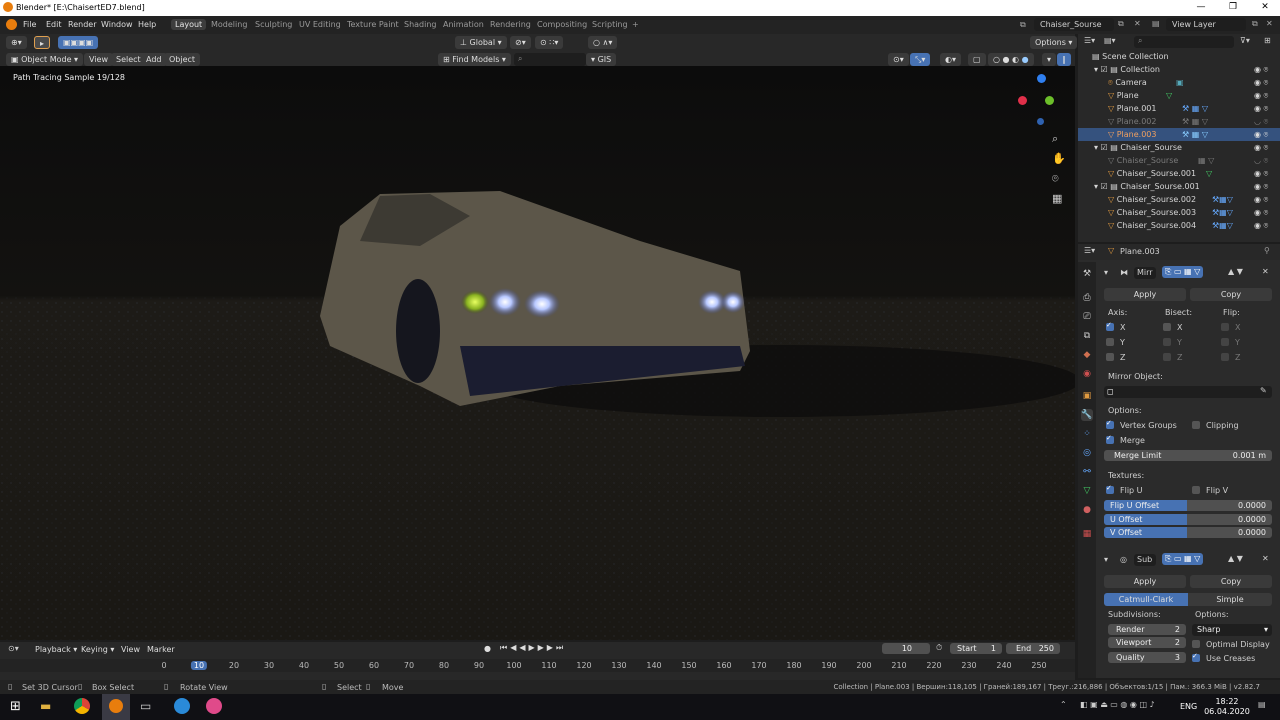  I want to click on material-tab-icon: ●, so click(1087, 510).